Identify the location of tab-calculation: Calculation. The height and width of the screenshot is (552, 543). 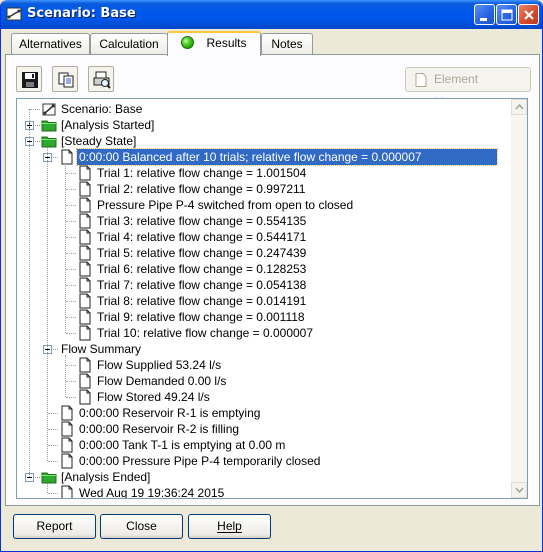
(129, 44).